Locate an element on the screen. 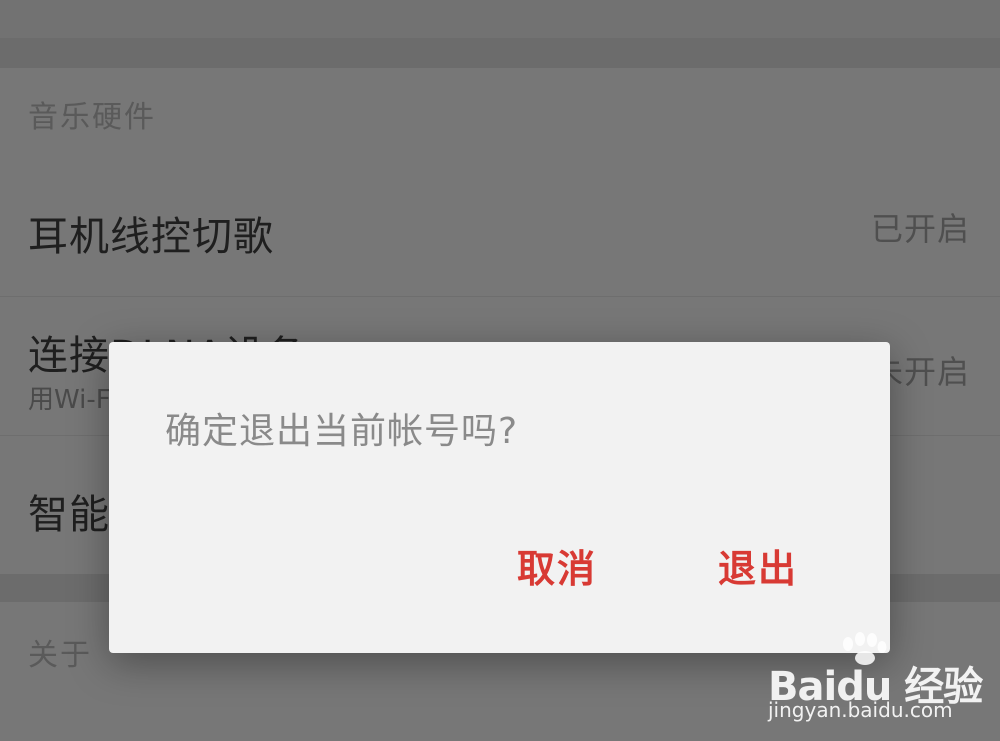 This screenshot has height=741, width=1000. section-gap is located at coordinates (500, 53).